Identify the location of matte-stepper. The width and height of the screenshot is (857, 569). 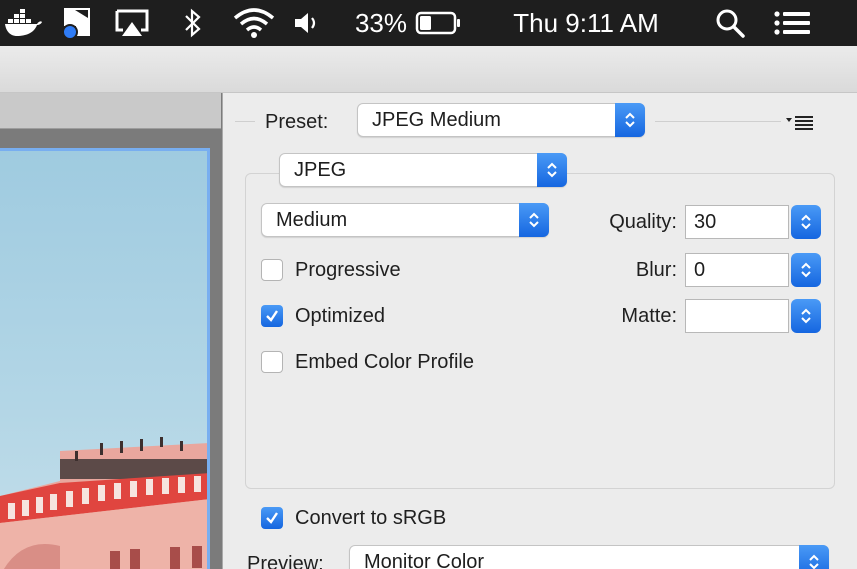
(806, 316).